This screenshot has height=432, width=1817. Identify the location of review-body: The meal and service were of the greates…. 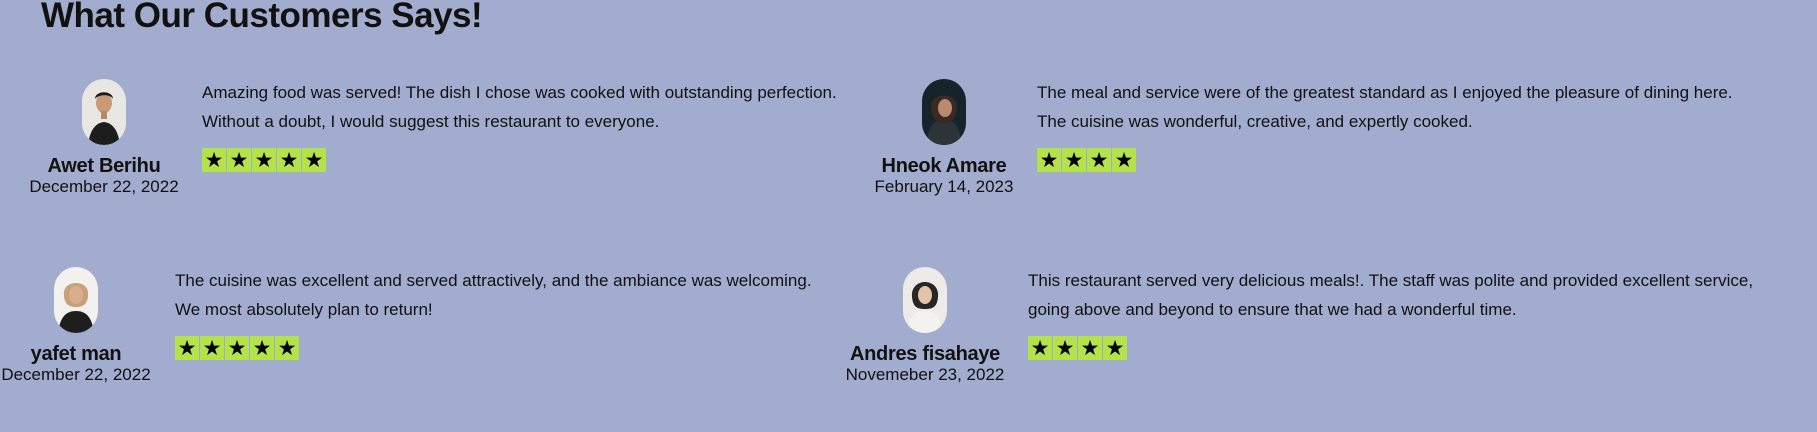
(1385, 125).